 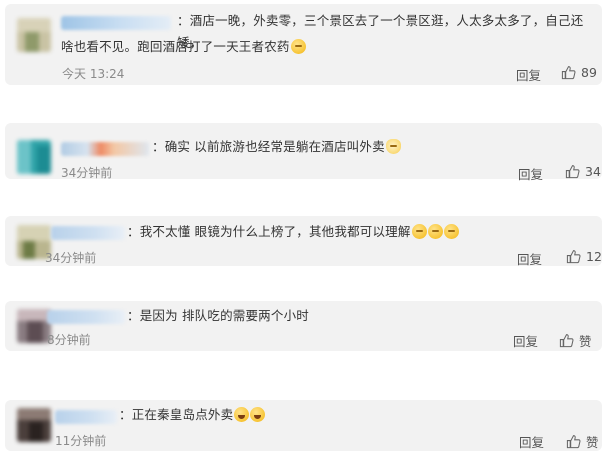 I want to click on like-button: 34, so click(x=583, y=171).